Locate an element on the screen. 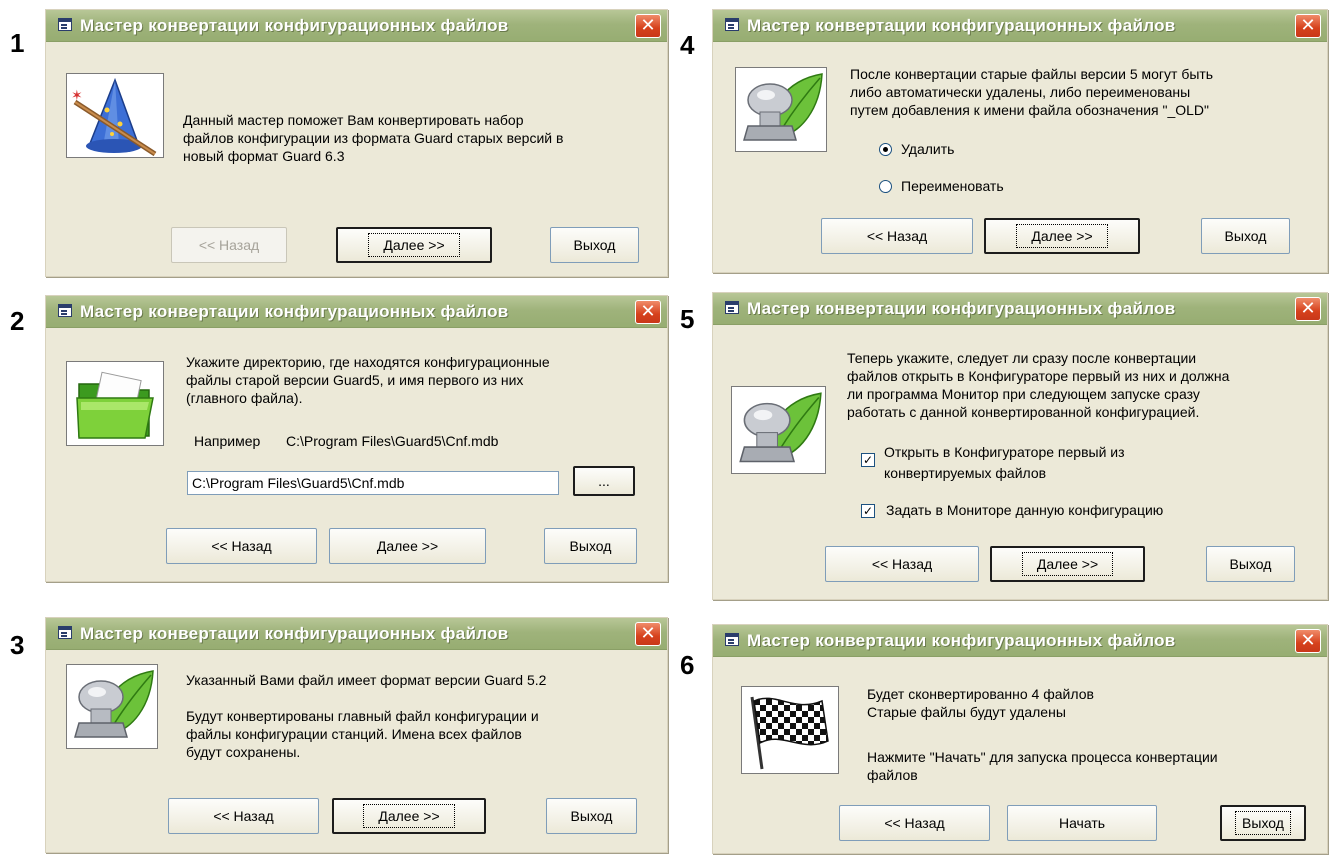 The height and width of the screenshot is (855, 1329). set-in-monitor-label: Задать в Мониторе данную конфигурацию is located at coordinates (1024, 510).